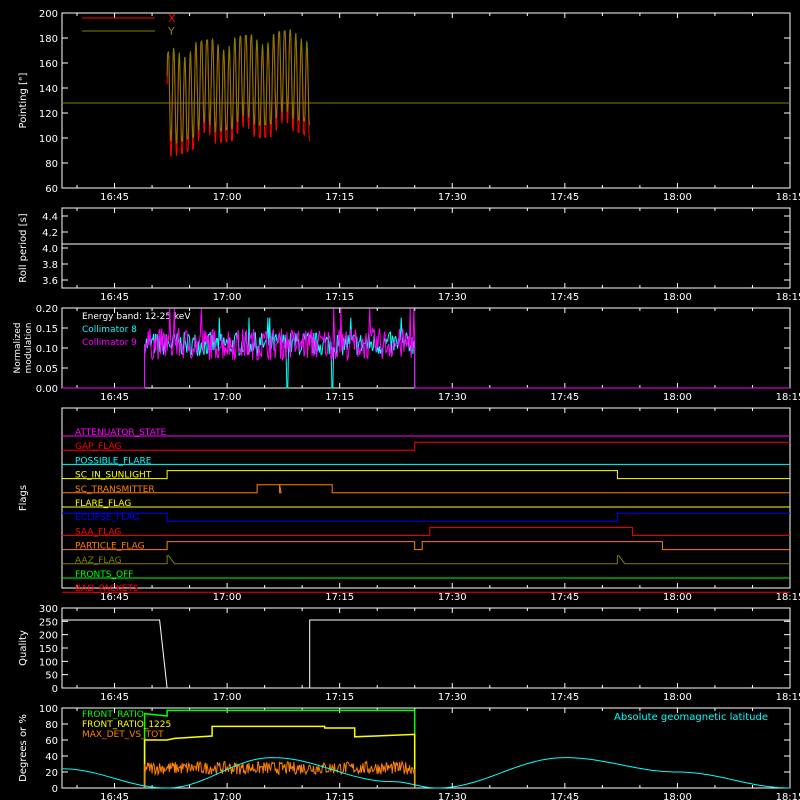 The height and width of the screenshot is (800, 800). Describe the element at coordinates (788, 697) in the screenshot. I see `quality-xtick-label: 18:15` at that location.